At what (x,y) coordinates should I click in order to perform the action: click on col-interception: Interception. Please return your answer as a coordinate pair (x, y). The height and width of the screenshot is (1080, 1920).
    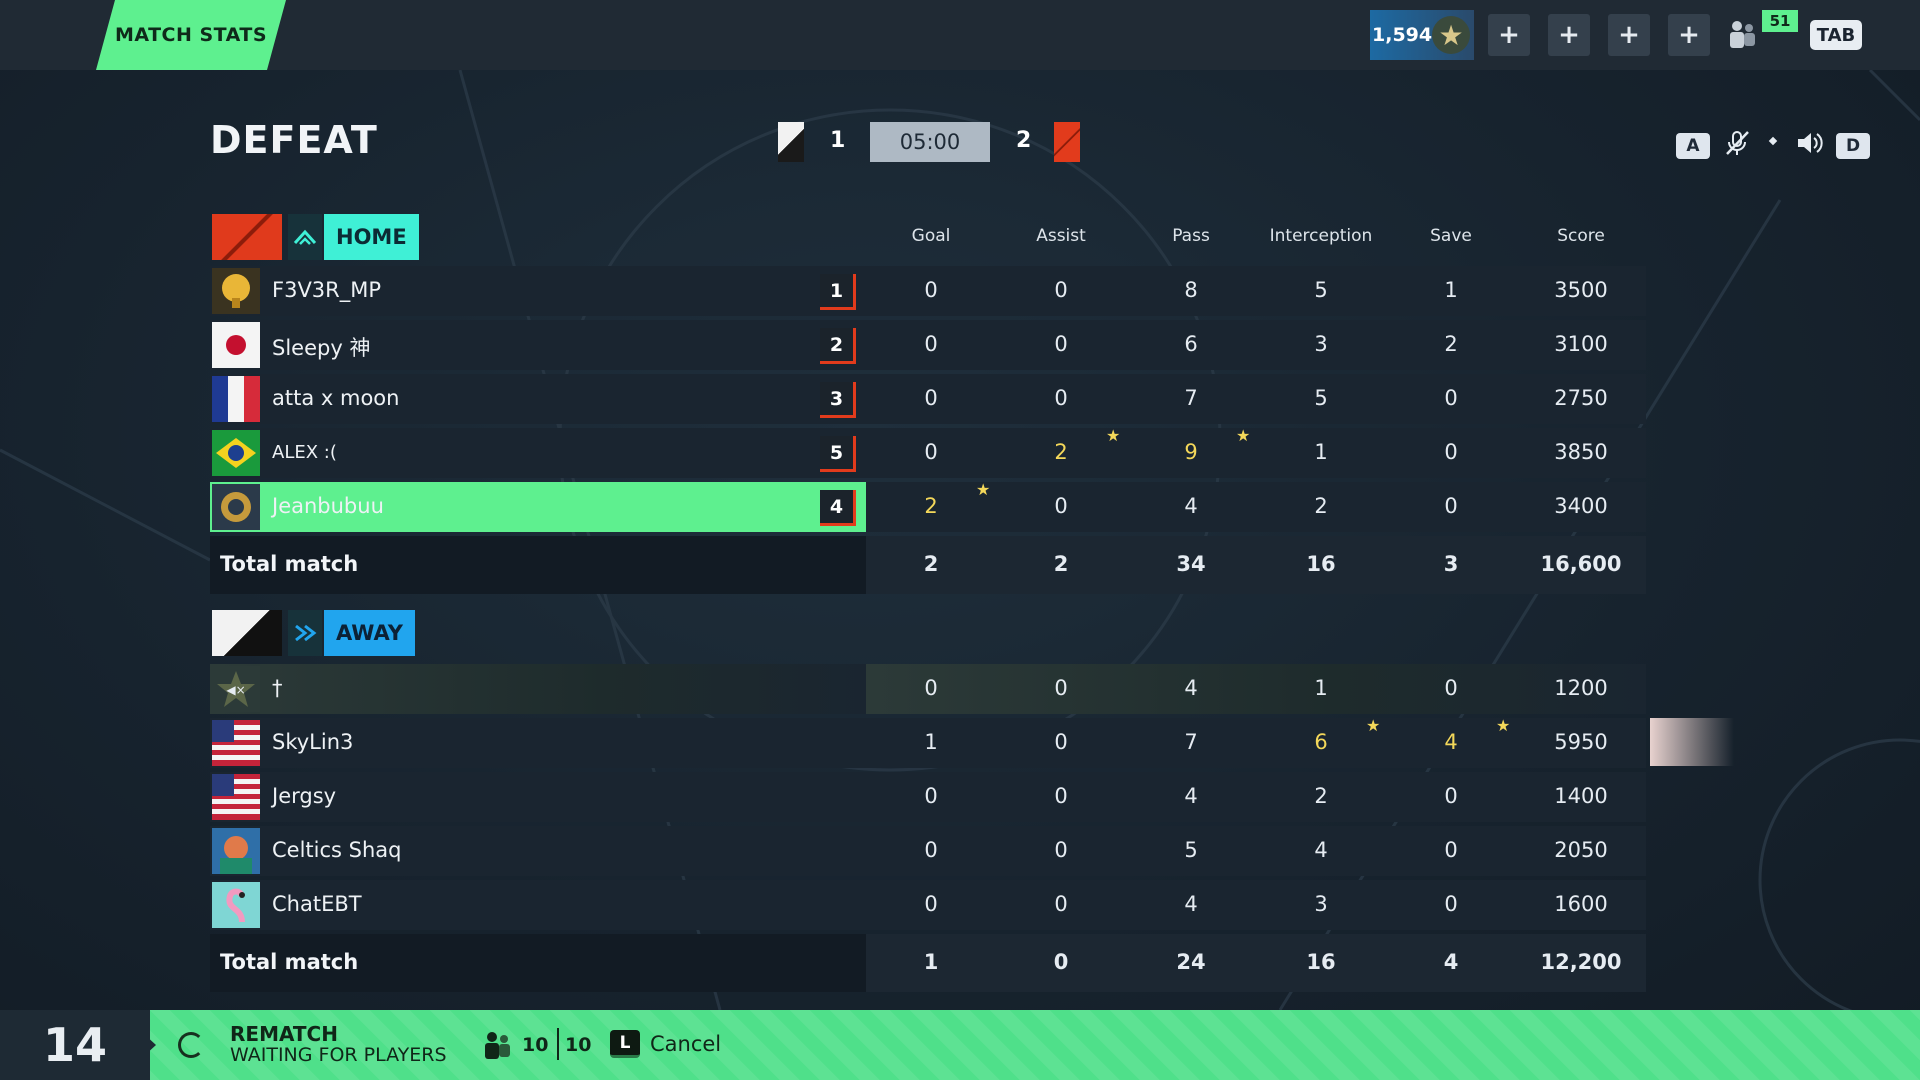
    Looking at the image, I should click on (1321, 236).